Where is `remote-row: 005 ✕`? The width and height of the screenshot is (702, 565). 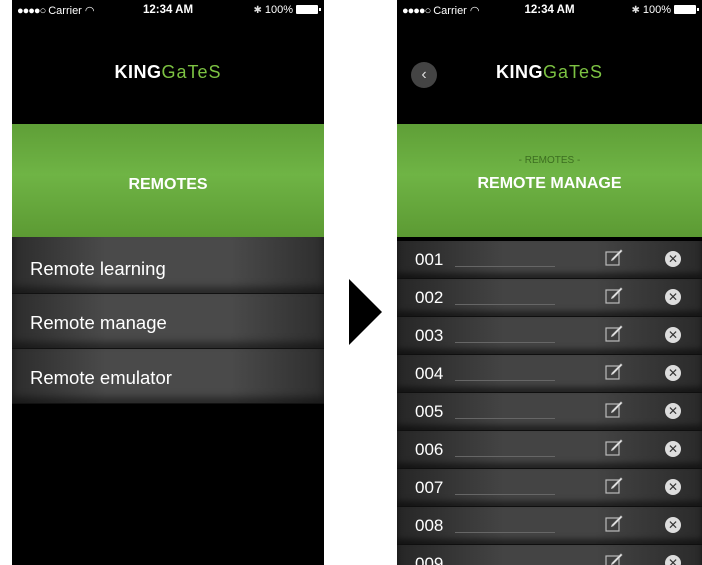
remote-row: 005 ✕ is located at coordinates (549, 412).